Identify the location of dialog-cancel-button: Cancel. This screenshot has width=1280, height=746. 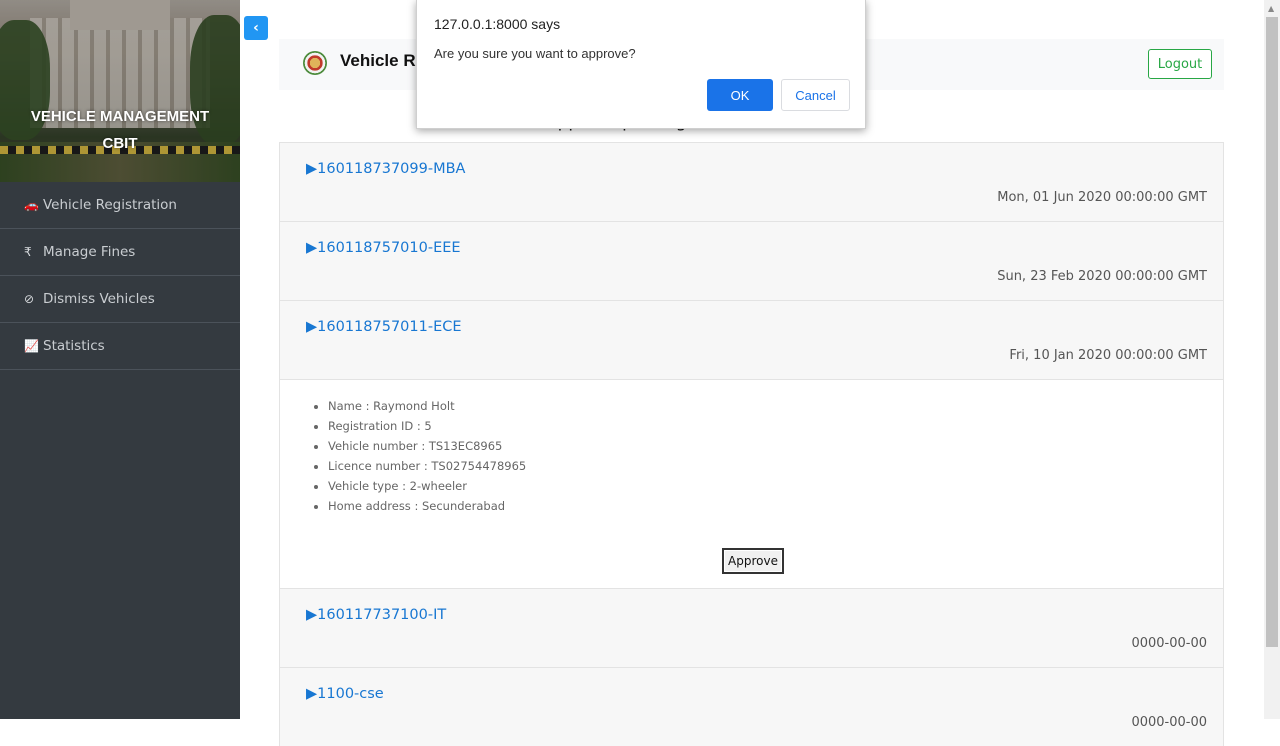
(815, 95).